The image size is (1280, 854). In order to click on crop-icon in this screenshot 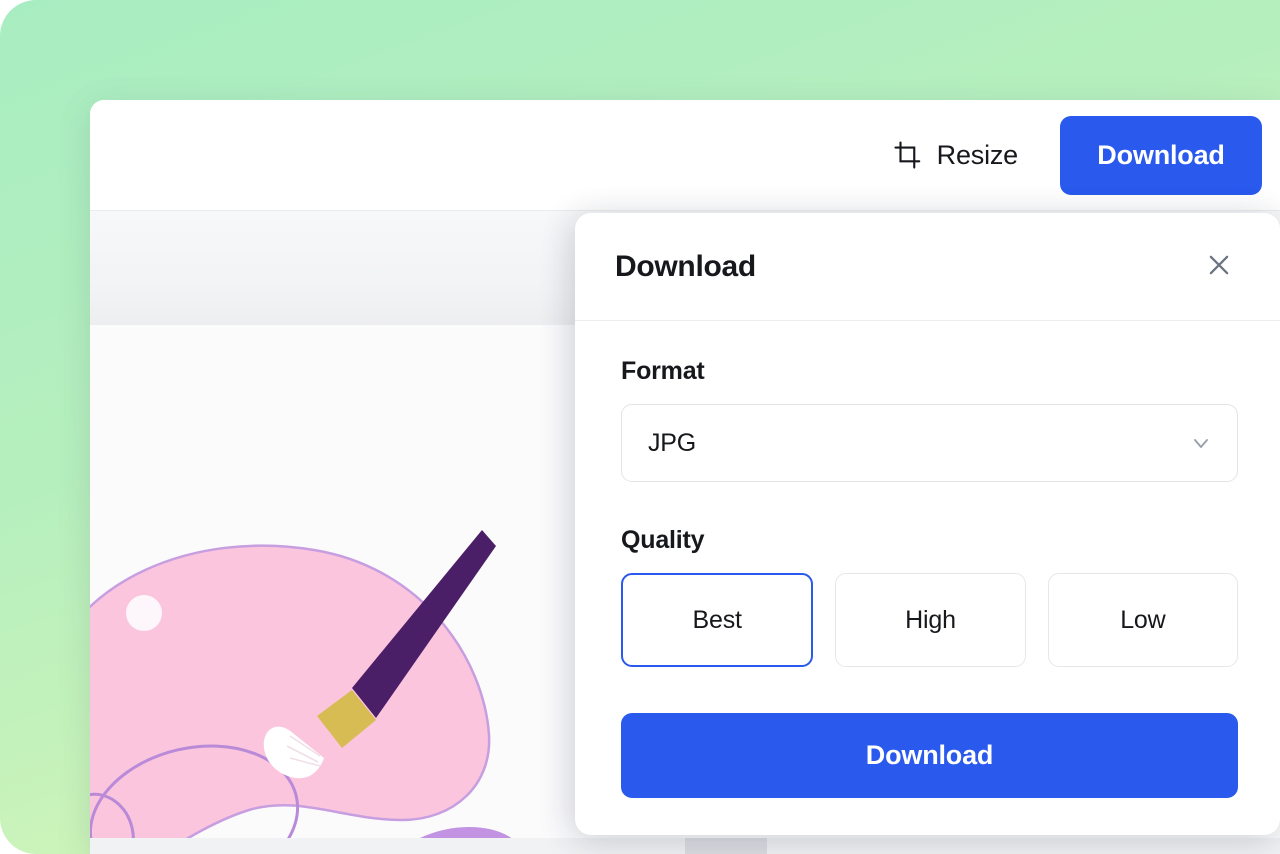, I will do `click(908, 155)`.